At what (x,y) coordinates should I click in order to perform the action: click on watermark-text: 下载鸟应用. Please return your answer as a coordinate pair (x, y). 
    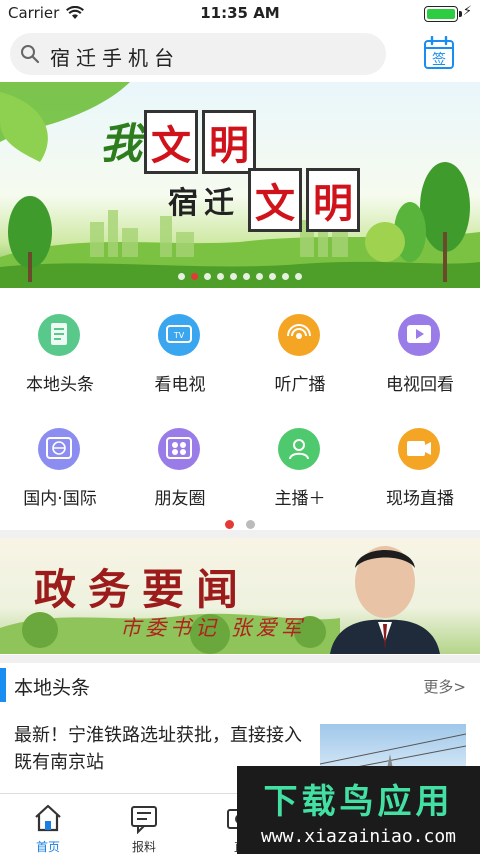
    Looking at the image, I should click on (358, 802).